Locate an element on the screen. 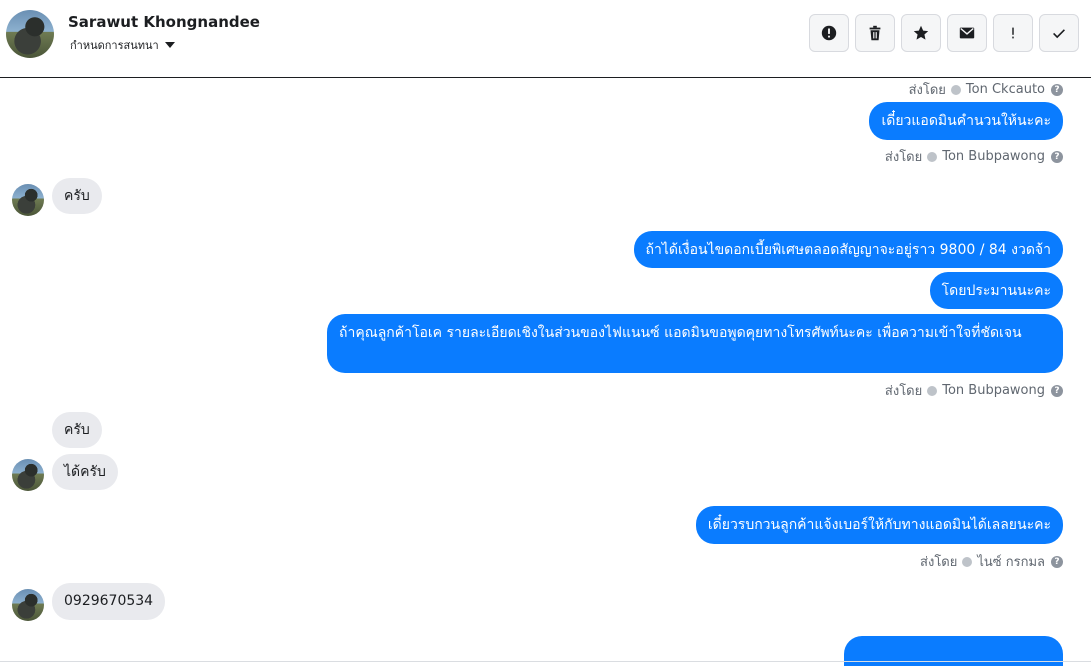 Image resolution: width=1091 pixels, height=666 pixels. caret-down-icon is located at coordinates (169, 45).